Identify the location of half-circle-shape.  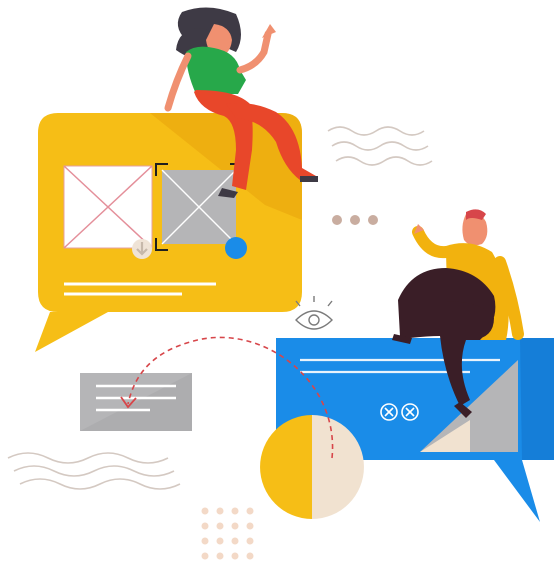
(312, 467).